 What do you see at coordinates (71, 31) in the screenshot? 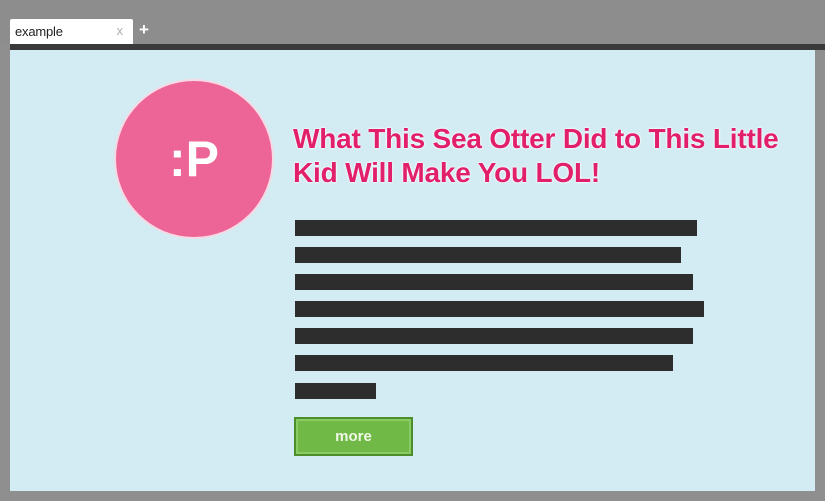
I see `tab-example: example x` at bounding box center [71, 31].